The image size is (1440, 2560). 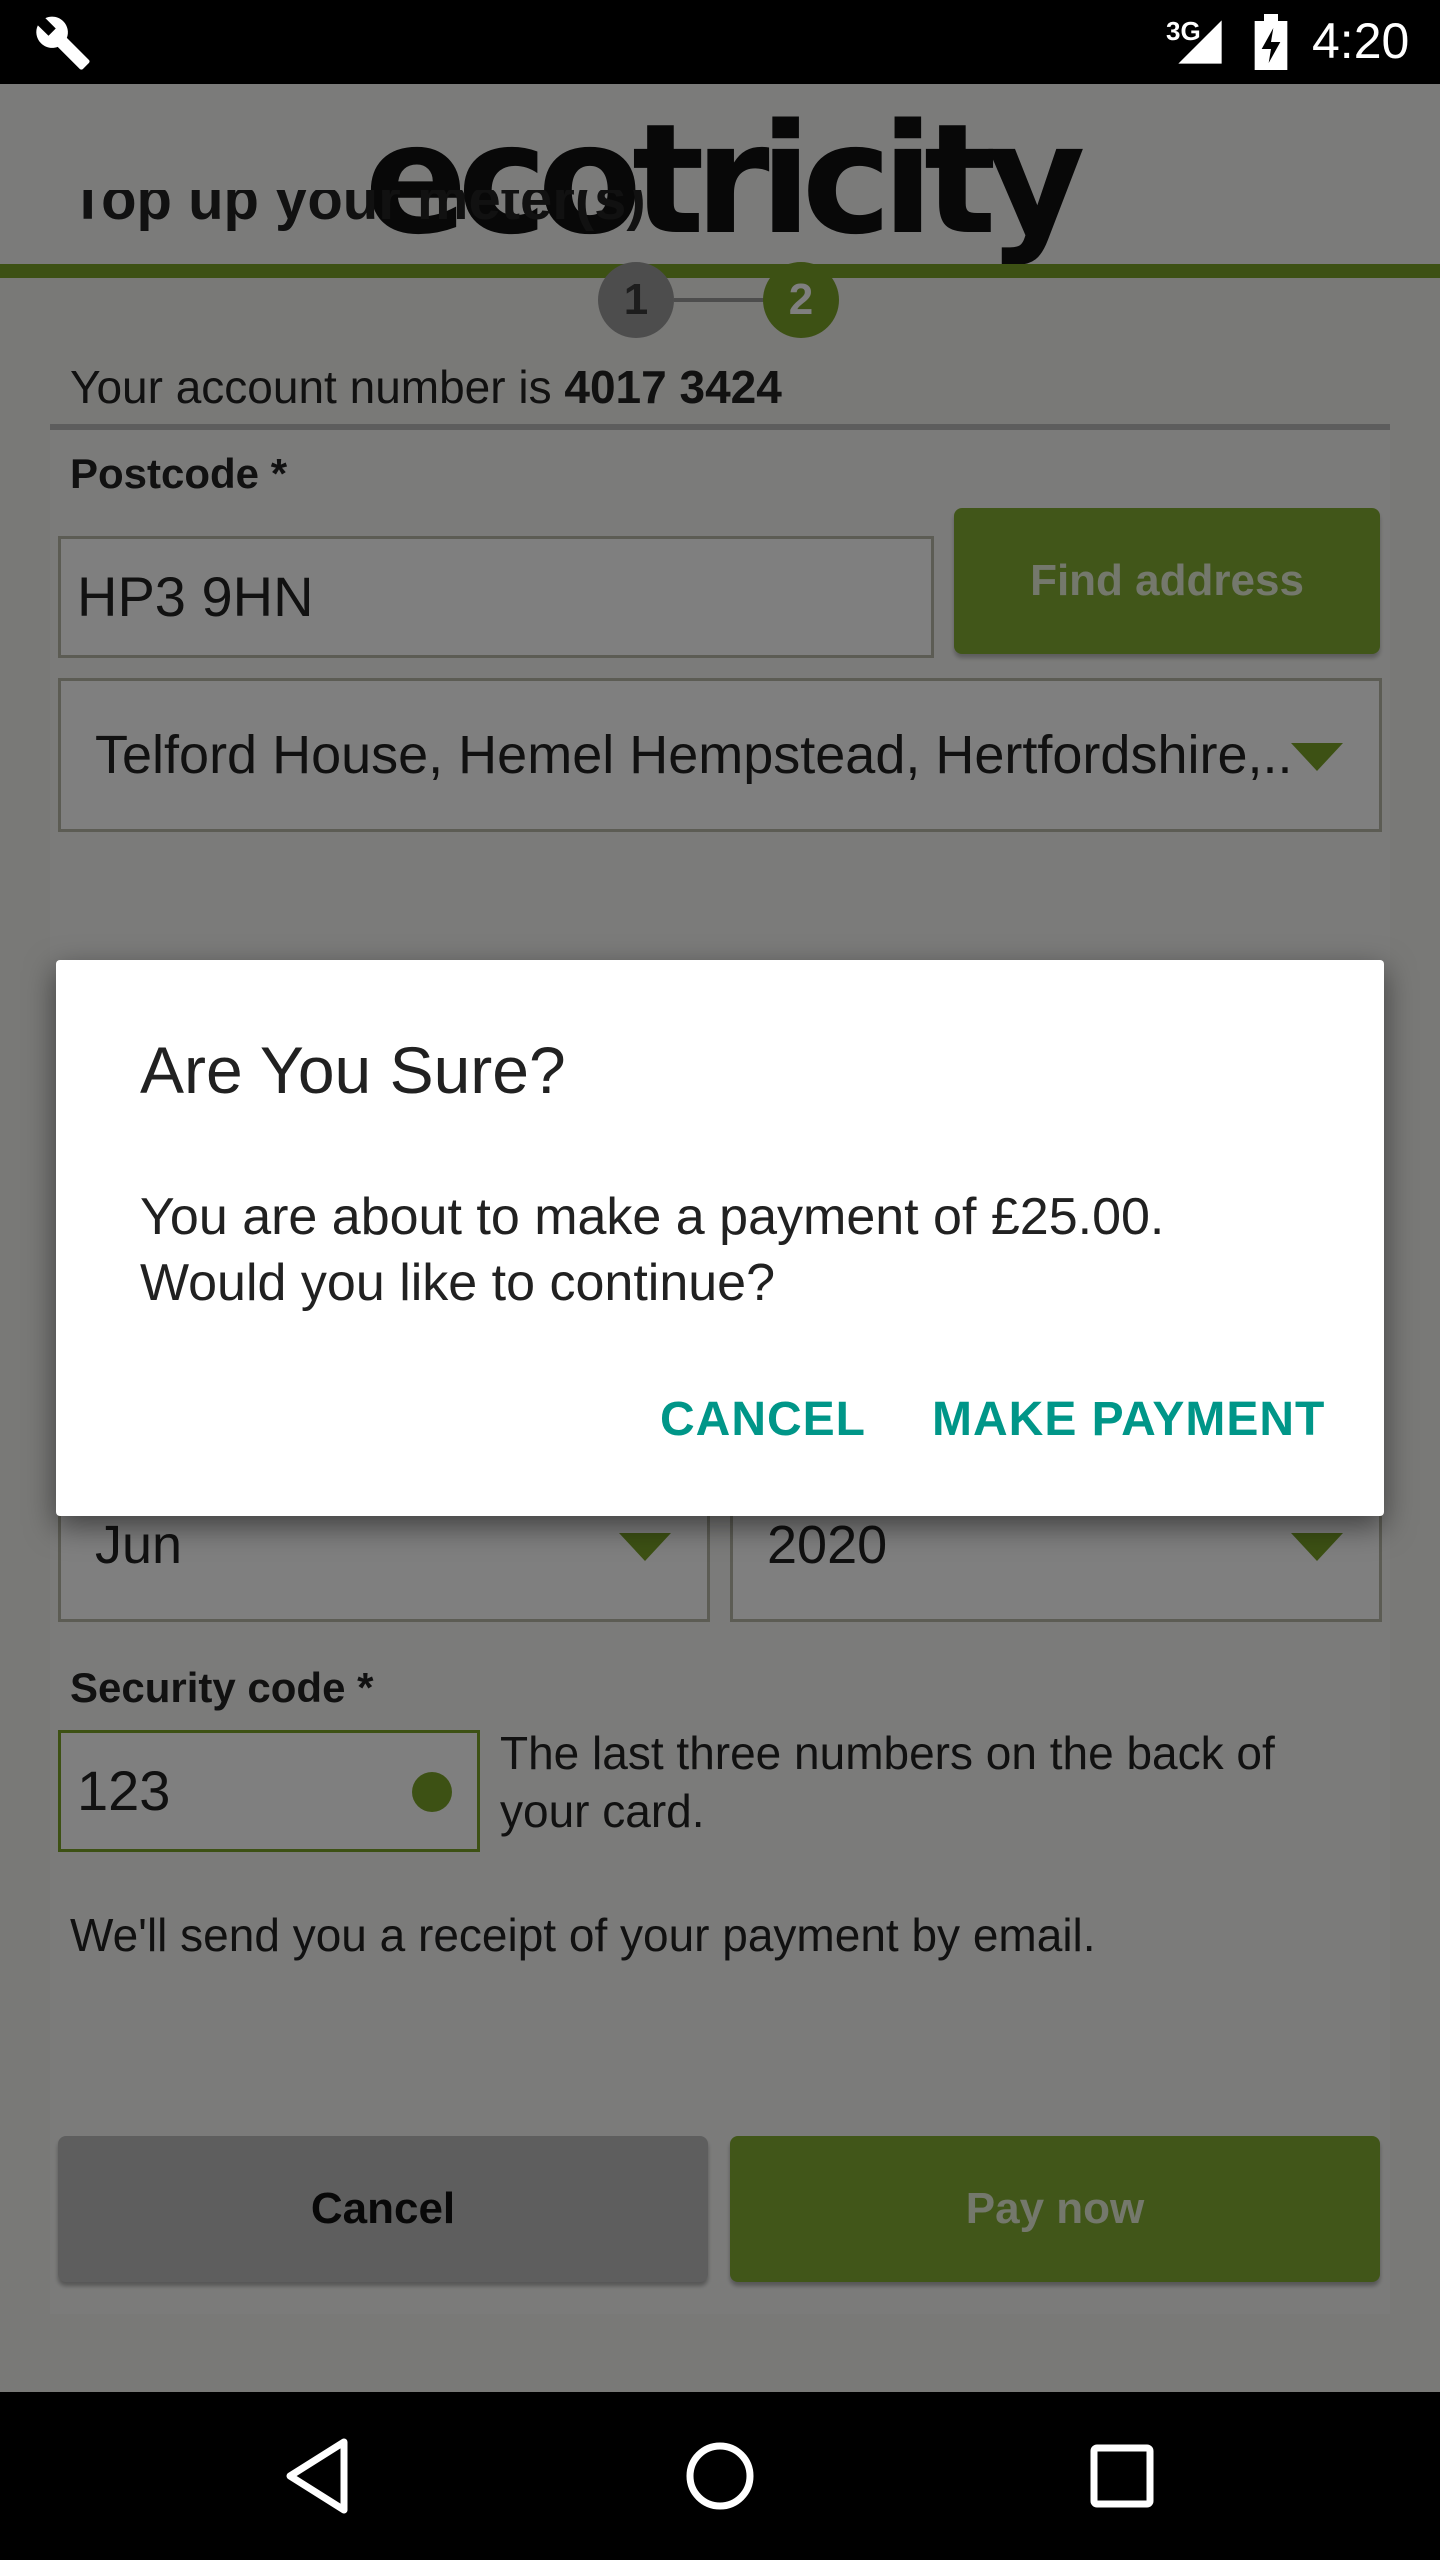 I want to click on dialog-title: Are You Sure?, so click(x=353, y=1070).